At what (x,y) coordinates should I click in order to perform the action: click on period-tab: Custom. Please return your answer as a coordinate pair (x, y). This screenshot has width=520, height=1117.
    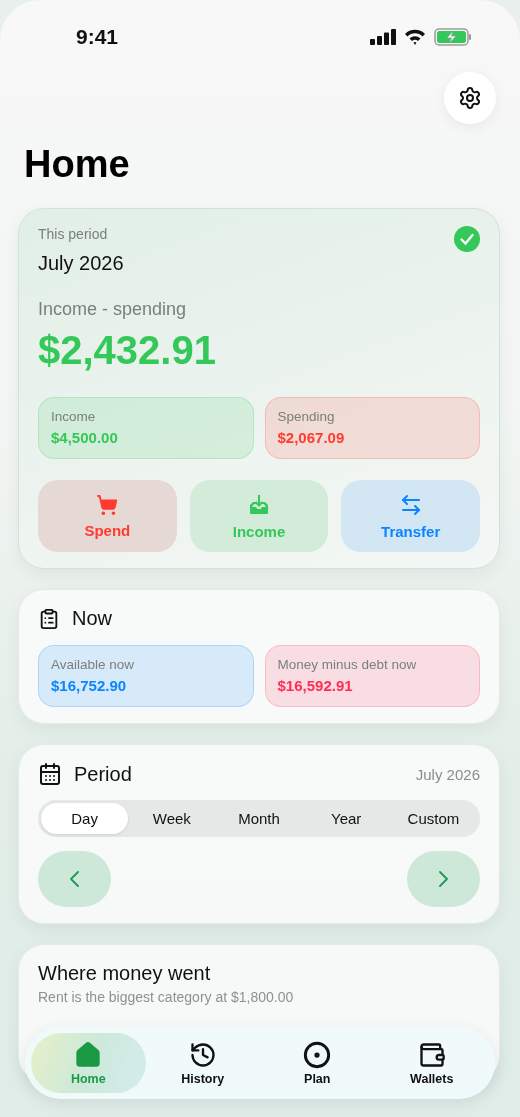
    Looking at the image, I should click on (433, 818).